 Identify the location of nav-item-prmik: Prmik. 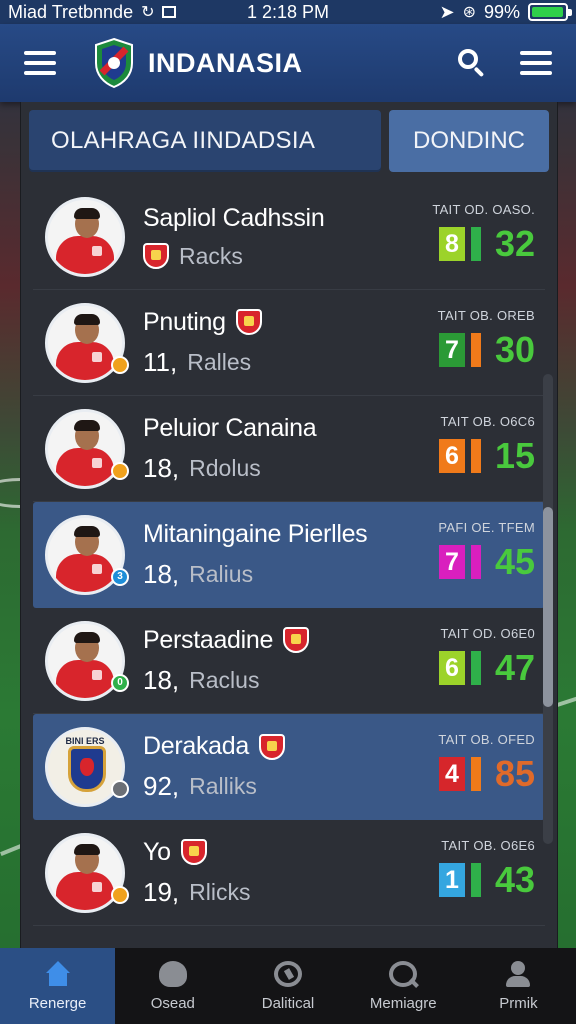
(518, 986).